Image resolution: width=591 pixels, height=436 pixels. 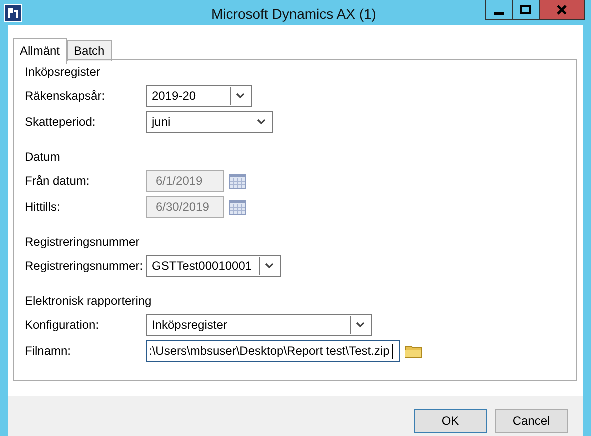 I want to click on tab: Batch, so click(x=89, y=50).